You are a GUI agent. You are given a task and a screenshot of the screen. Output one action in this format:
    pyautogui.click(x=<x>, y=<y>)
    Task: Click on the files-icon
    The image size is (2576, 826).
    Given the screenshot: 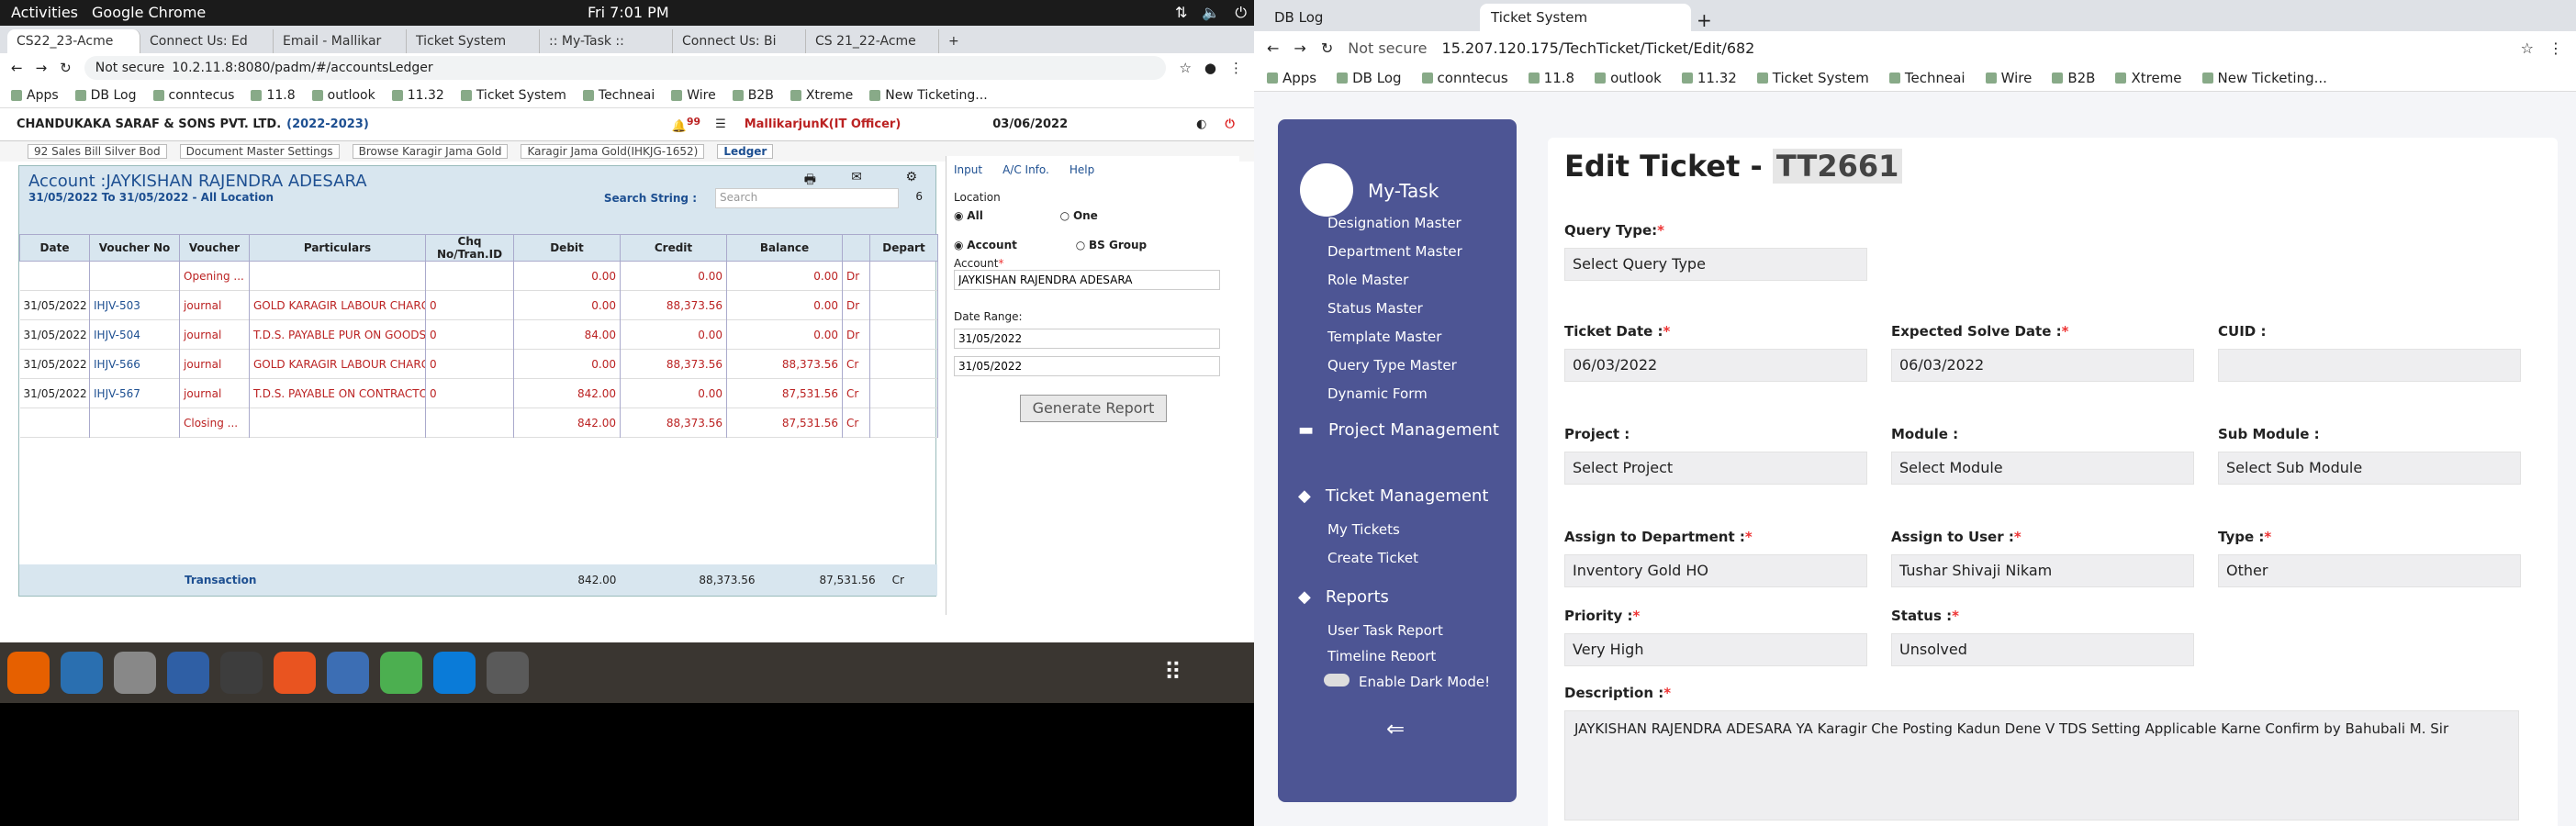 What is the action you would take?
    pyautogui.click(x=135, y=673)
    